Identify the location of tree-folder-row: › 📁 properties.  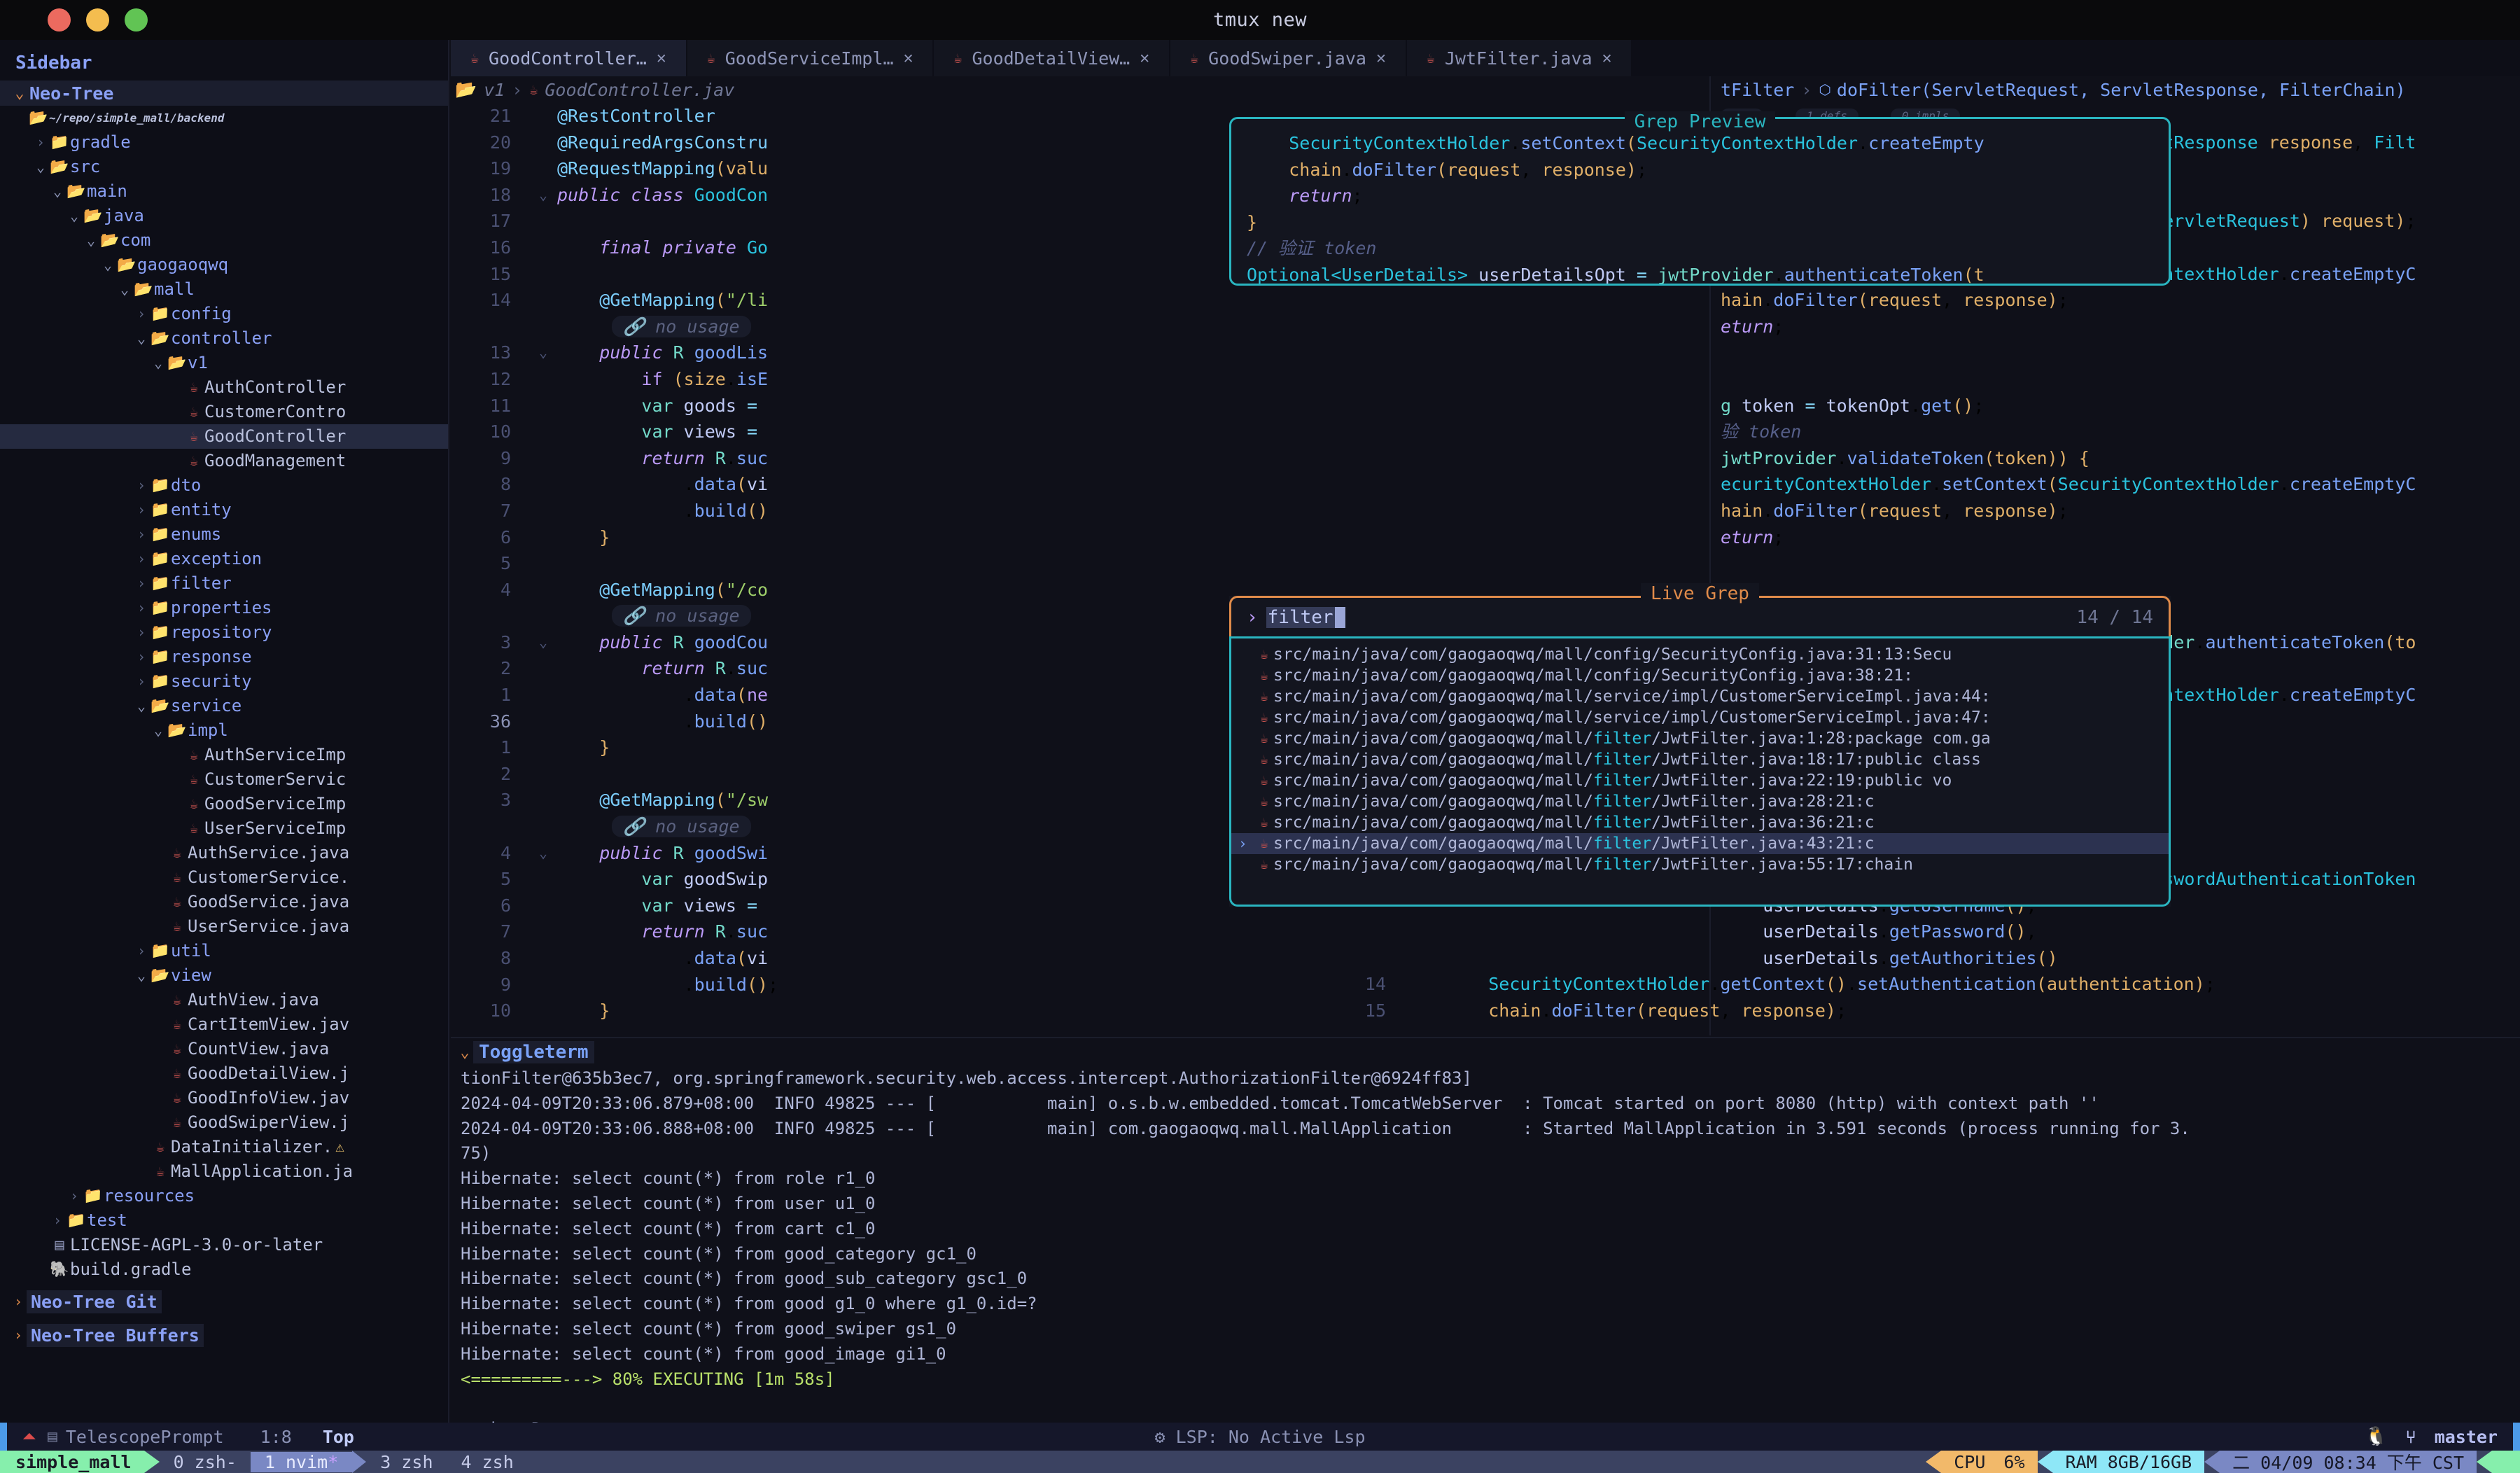
(224, 608).